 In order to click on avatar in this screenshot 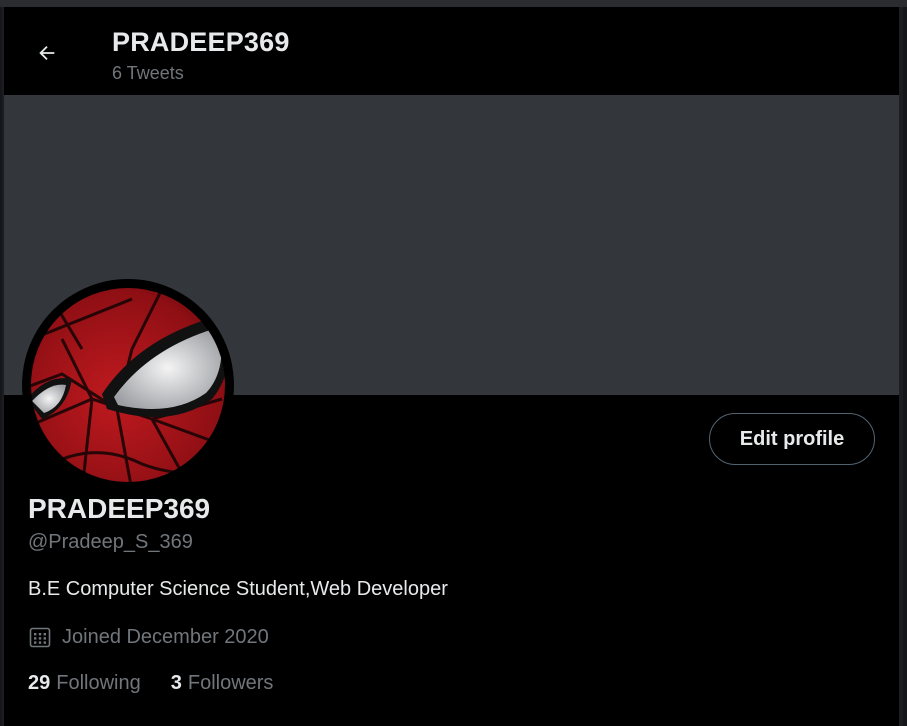, I will do `click(128, 385)`.